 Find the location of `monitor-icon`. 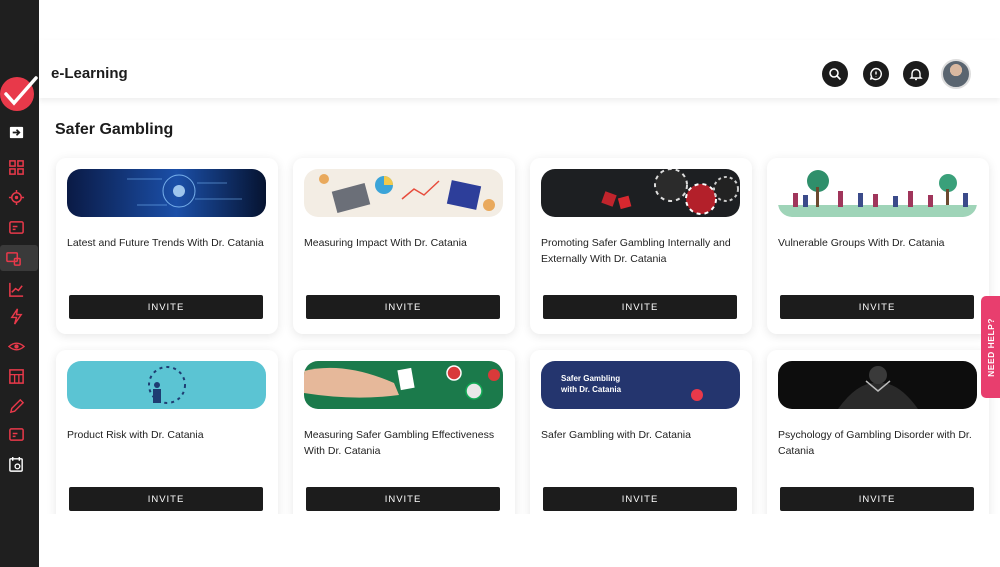

monitor-icon is located at coordinates (19, 258).